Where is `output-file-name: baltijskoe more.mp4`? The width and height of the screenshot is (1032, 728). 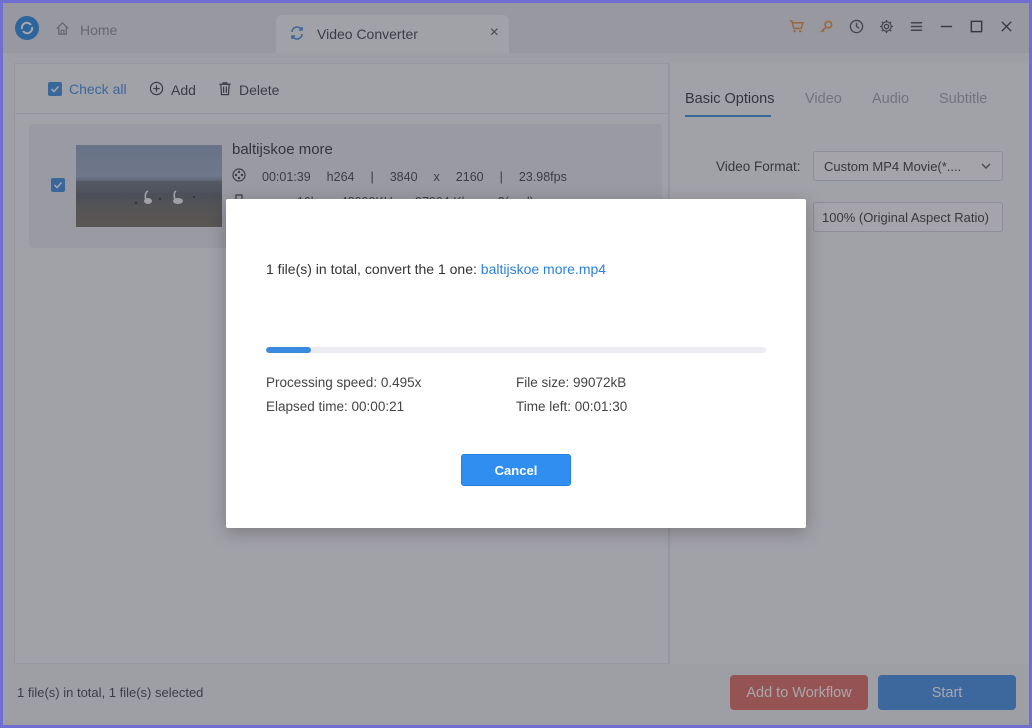 output-file-name: baltijskoe more.mp4 is located at coordinates (543, 269).